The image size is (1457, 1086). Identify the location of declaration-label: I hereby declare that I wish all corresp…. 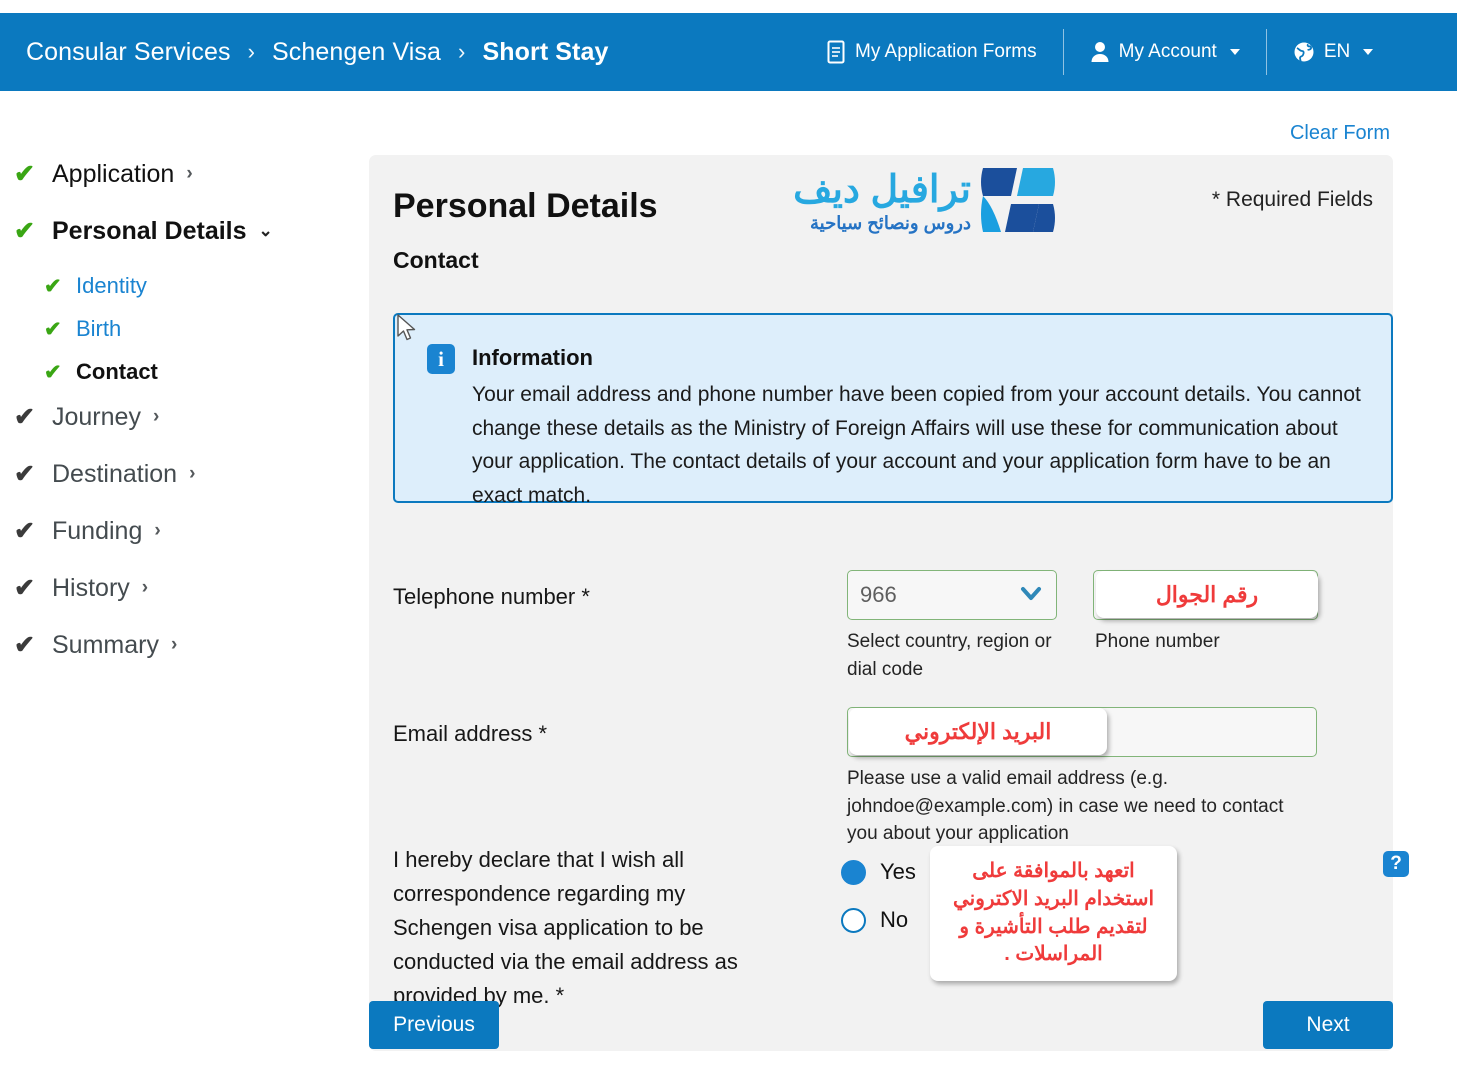
(565, 928).